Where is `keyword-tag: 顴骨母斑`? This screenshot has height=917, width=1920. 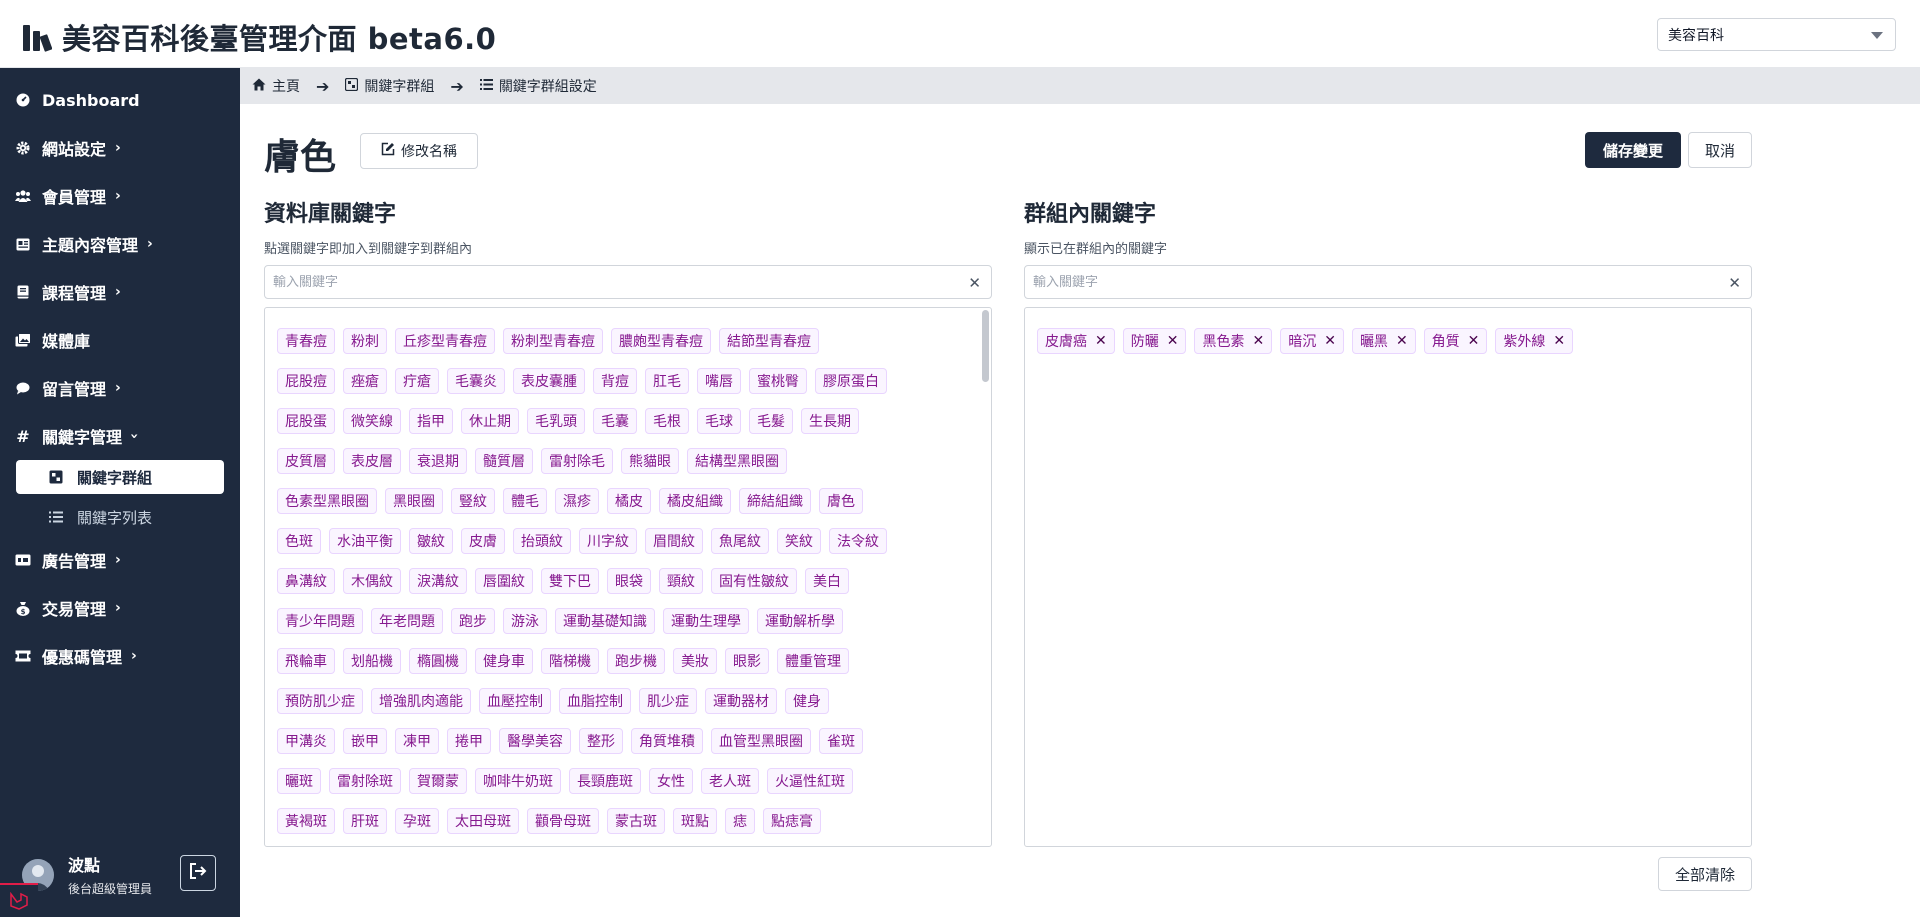 keyword-tag: 顴骨母斑 is located at coordinates (563, 821).